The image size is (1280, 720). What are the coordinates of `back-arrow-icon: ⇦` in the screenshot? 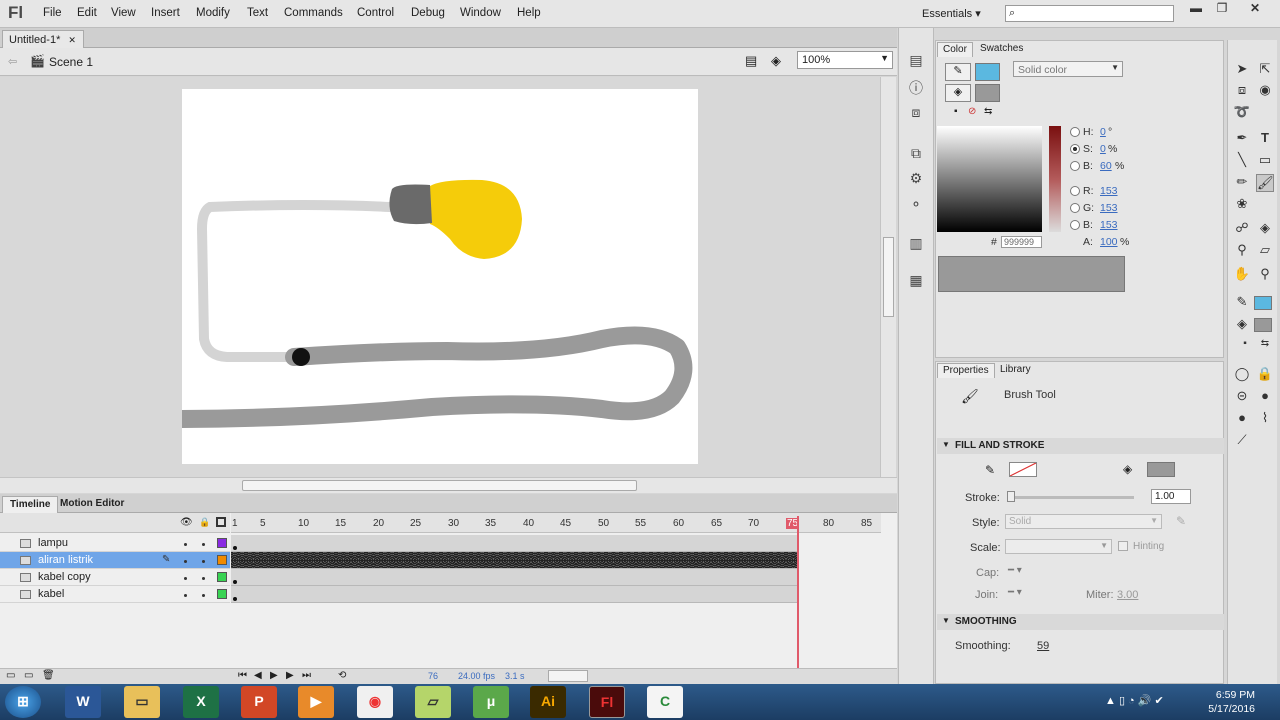 It's located at (12, 61).